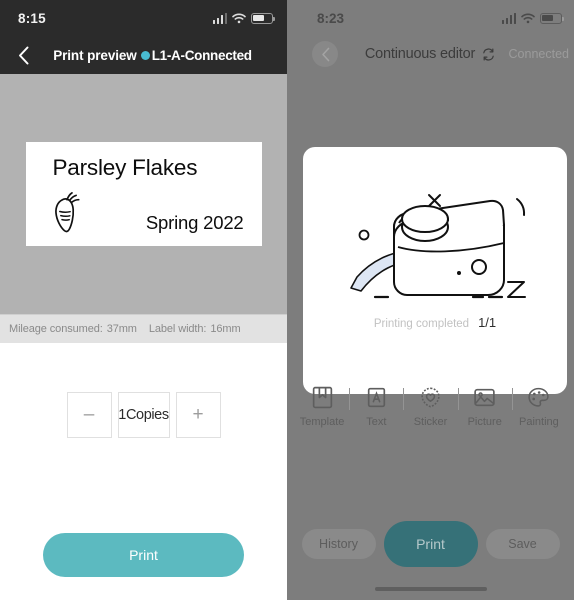 This screenshot has width=574, height=600. I want to click on status-bar-time: 8:23, so click(331, 18).